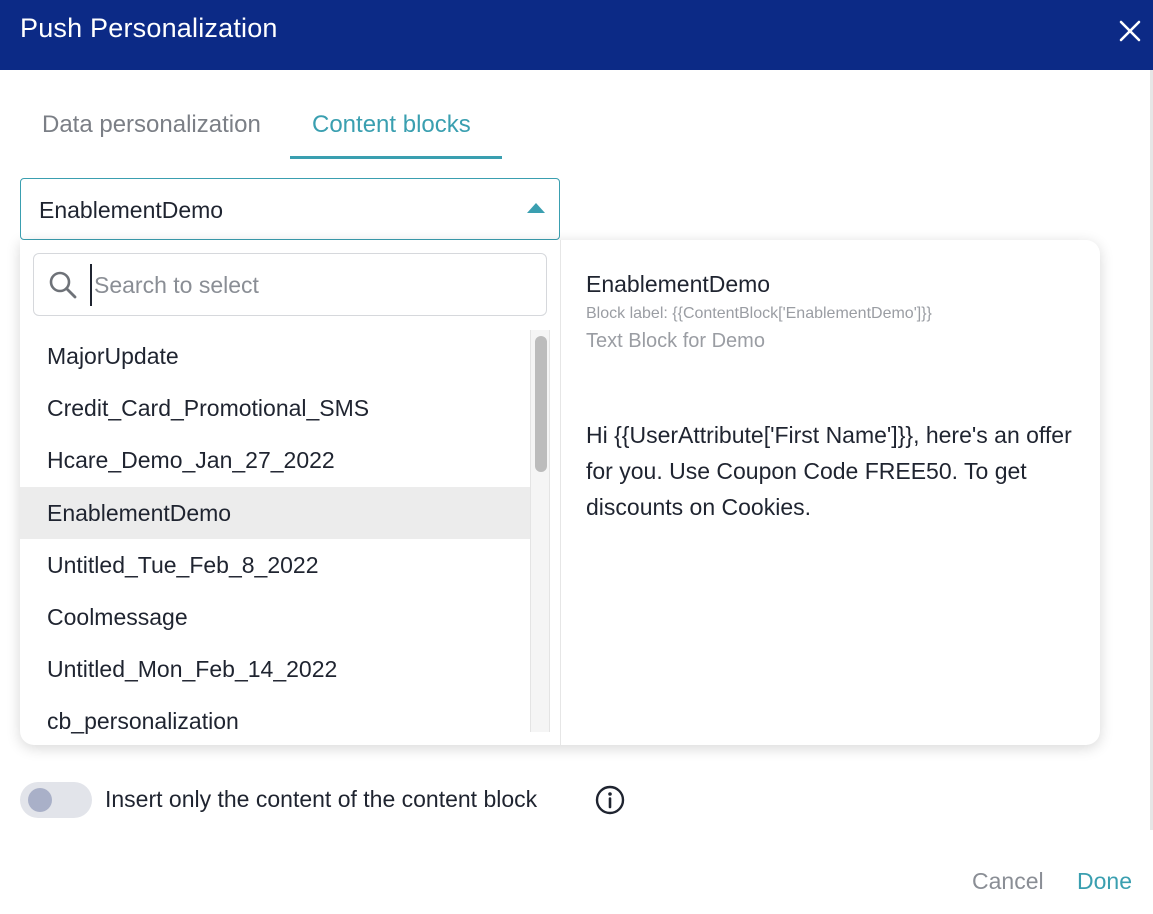  What do you see at coordinates (1130, 31) in the screenshot?
I see `close-icon` at bounding box center [1130, 31].